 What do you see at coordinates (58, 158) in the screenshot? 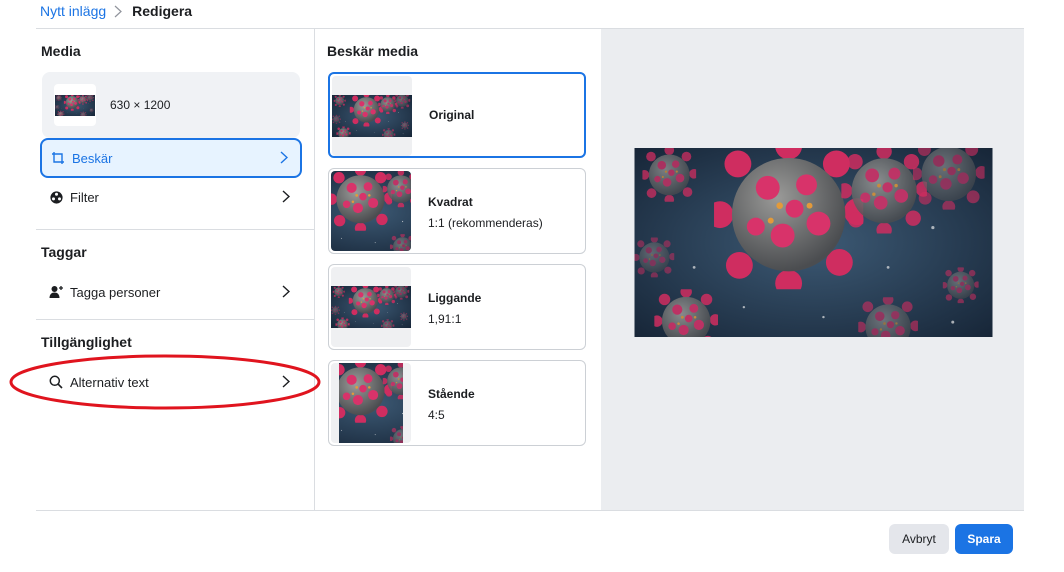
I see `crop-icon` at bounding box center [58, 158].